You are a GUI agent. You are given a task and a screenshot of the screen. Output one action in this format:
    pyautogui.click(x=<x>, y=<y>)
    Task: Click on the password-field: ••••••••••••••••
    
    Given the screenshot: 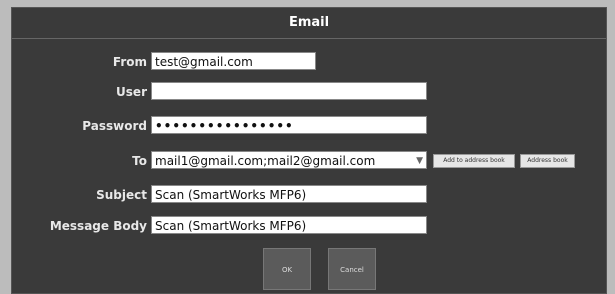 What is the action you would take?
    pyautogui.click(x=289, y=125)
    